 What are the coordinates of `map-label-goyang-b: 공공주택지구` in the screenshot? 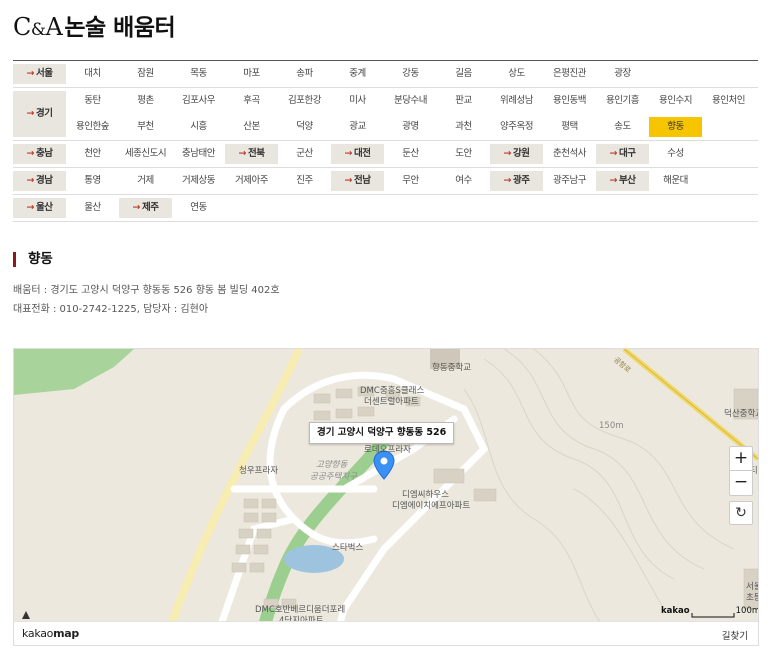 It's located at (333, 477).